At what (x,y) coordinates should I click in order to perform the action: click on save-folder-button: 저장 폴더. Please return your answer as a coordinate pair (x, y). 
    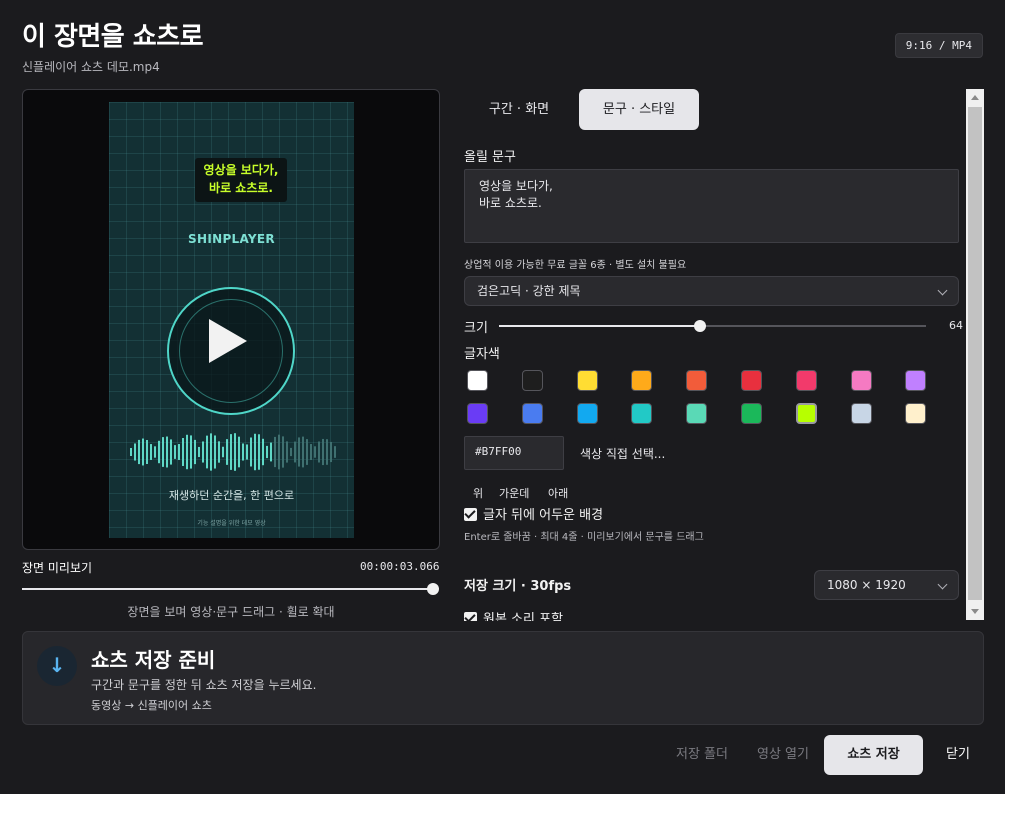
    Looking at the image, I should click on (702, 755).